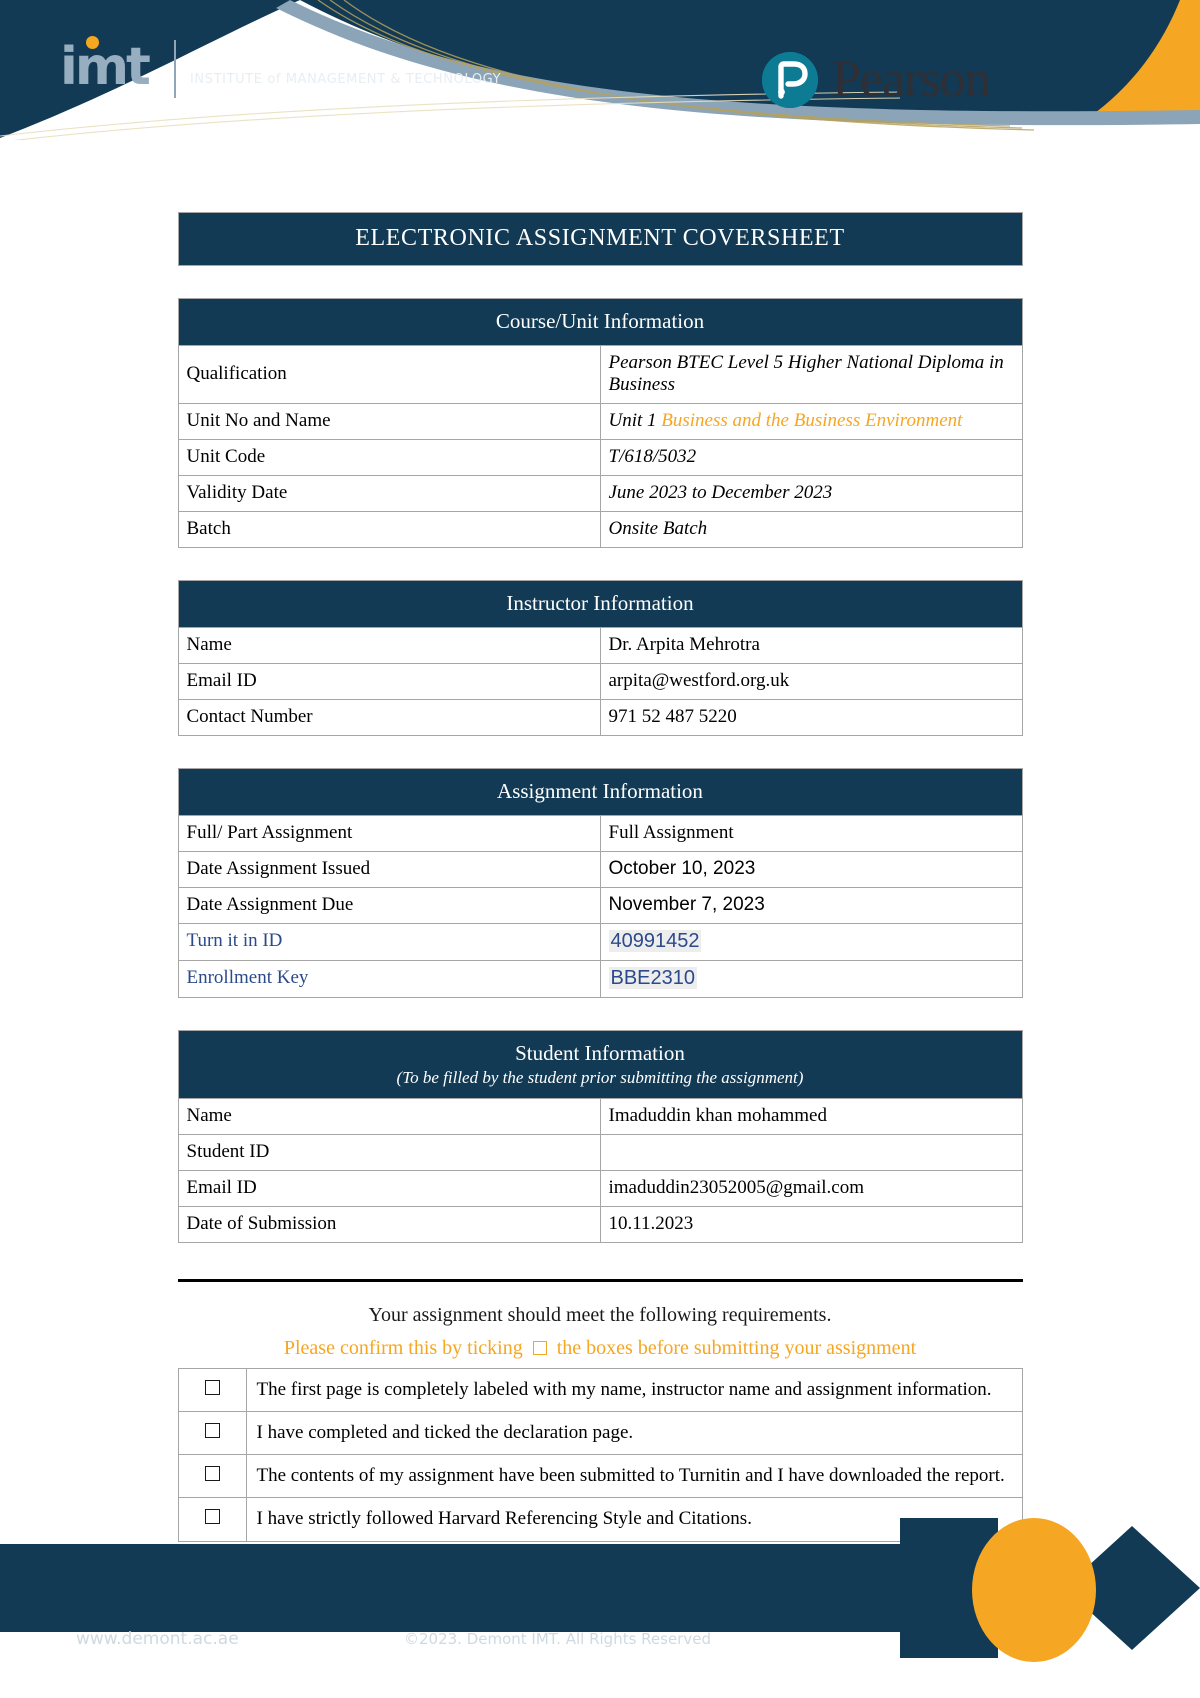  What do you see at coordinates (655, 940) in the screenshot?
I see `turnitin-id-value: 40991452` at bounding box center [655, 940].